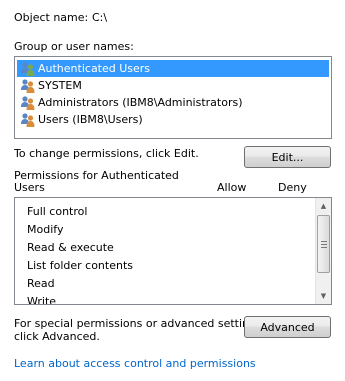 The width and height of the screenshot is (345, 381). I want to click on group-item-label: SYSTEM, so click(60, 85).